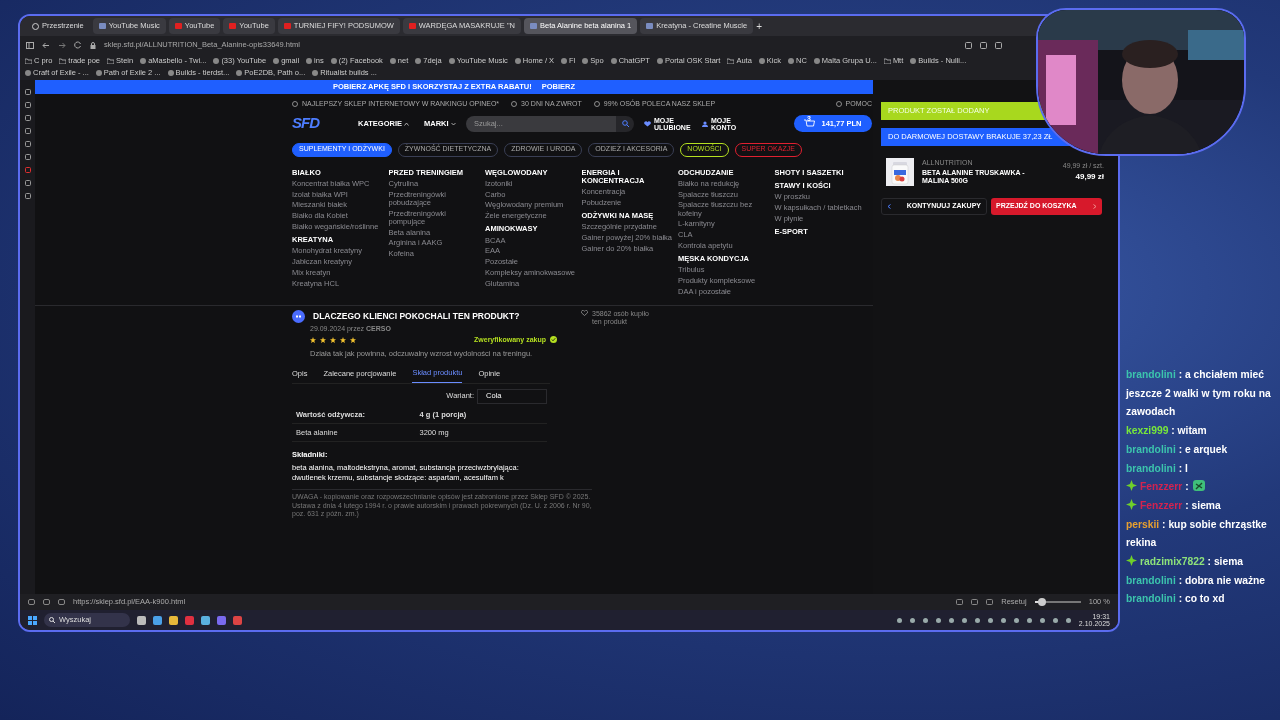 Image resolution: width=1280 pixels, height=720 pixels. I want to click on quote-icon, so click(298, 316).